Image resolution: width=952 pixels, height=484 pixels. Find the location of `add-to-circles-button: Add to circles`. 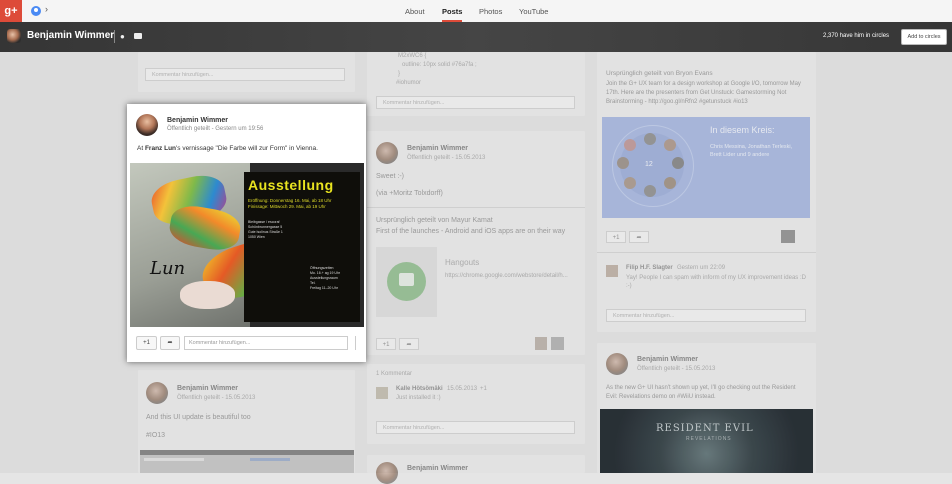

add-to-circles-button: Add to circles is located at coordinates (924, 37).